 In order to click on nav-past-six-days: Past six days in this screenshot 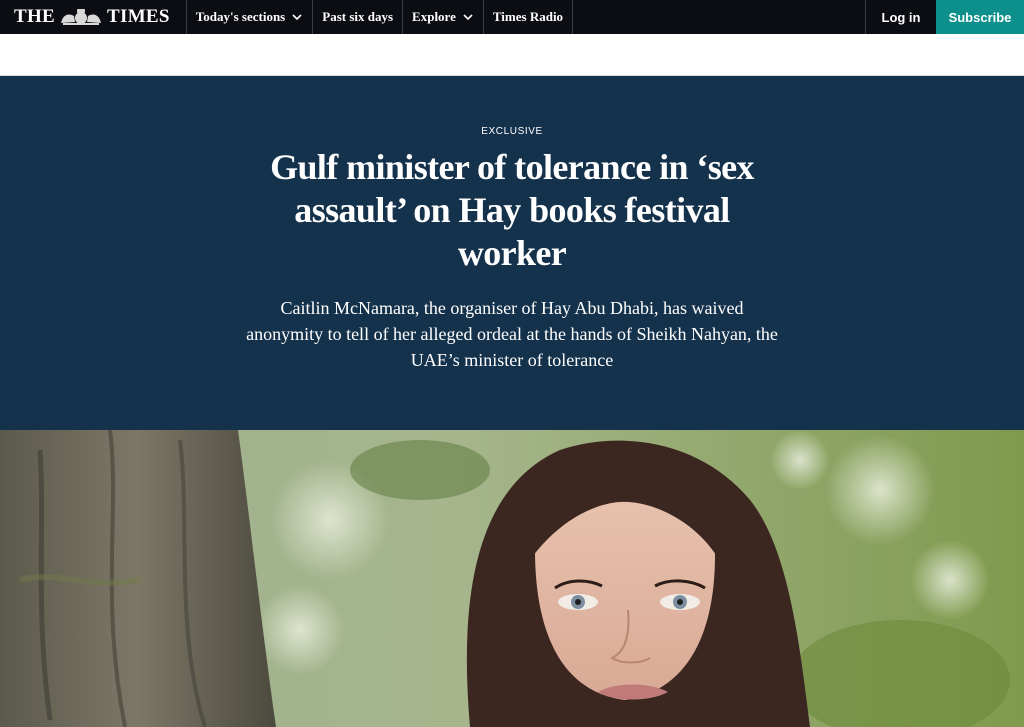, I will do `click(358, 17)`.